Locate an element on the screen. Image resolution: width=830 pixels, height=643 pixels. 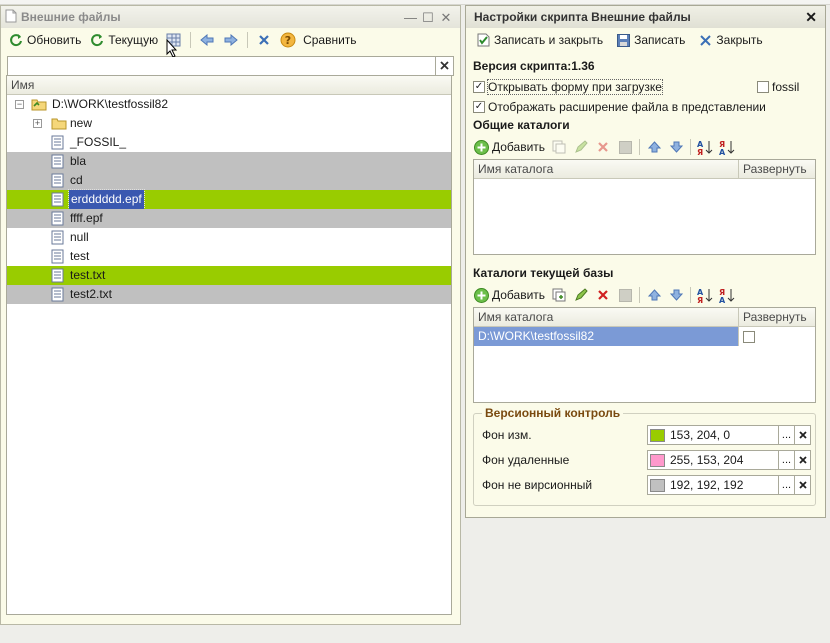
open-on-load-check: ✓ is located at coordinates (479, 87).